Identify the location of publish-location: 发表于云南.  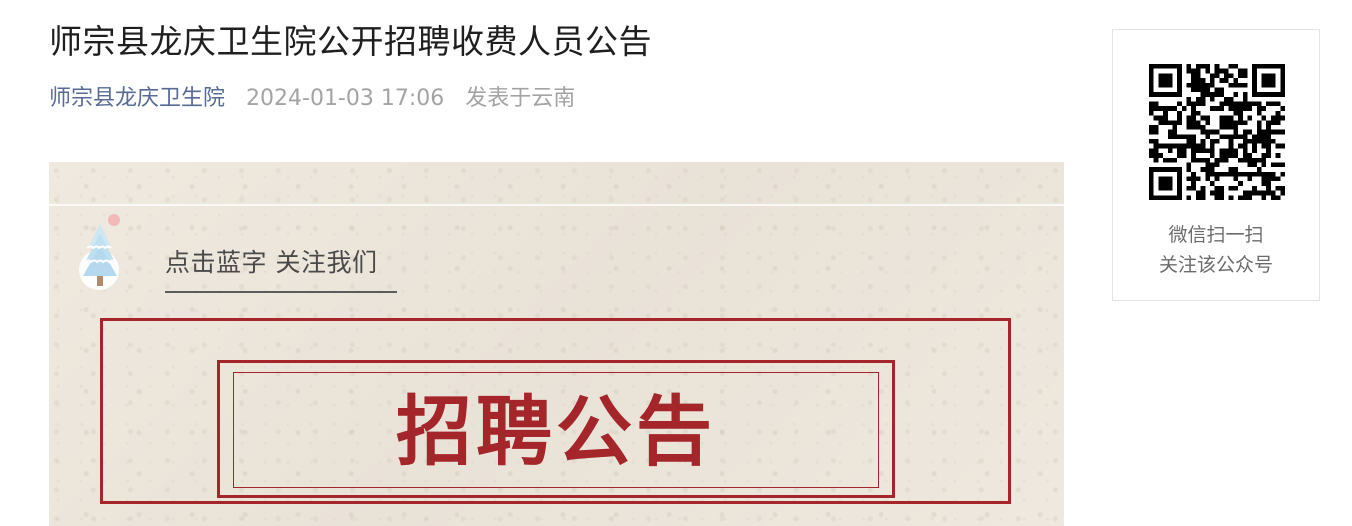
(520, 98).